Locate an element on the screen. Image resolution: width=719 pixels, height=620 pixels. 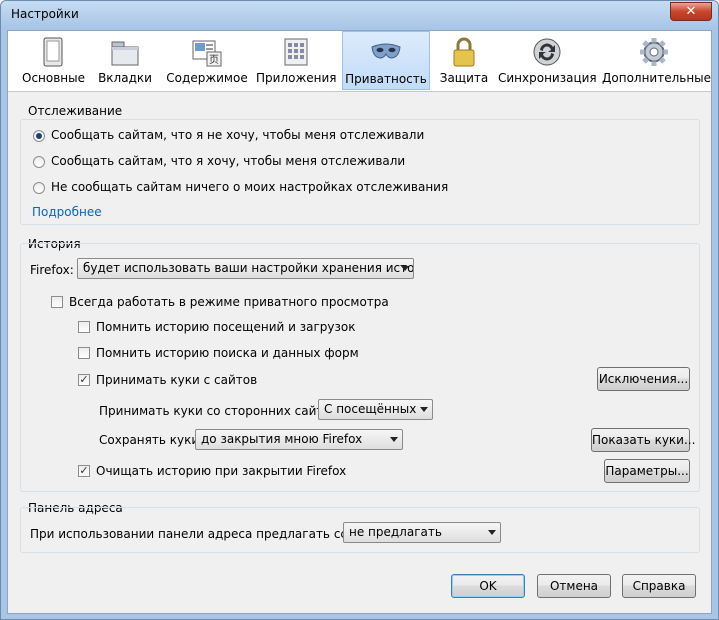
tab-general: Основные is located at coordinates (54, 60).